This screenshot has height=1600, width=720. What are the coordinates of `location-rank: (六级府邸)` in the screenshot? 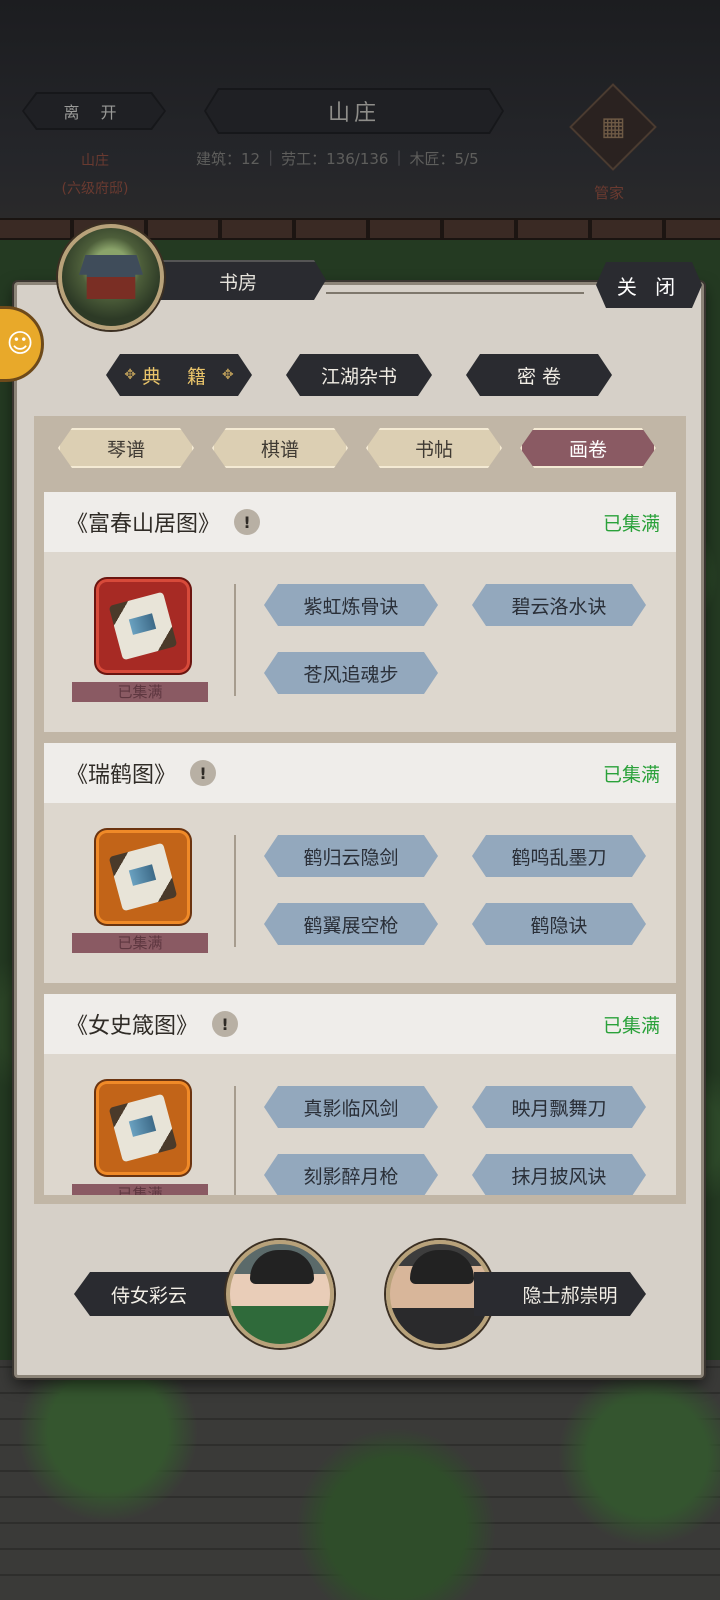 It's located at (95, 189).